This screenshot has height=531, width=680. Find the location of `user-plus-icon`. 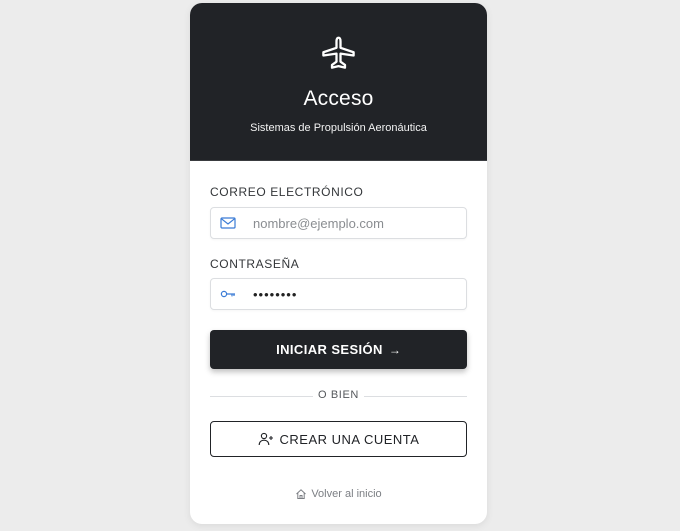

user-plus-icon is located at coordinates (265, 439).